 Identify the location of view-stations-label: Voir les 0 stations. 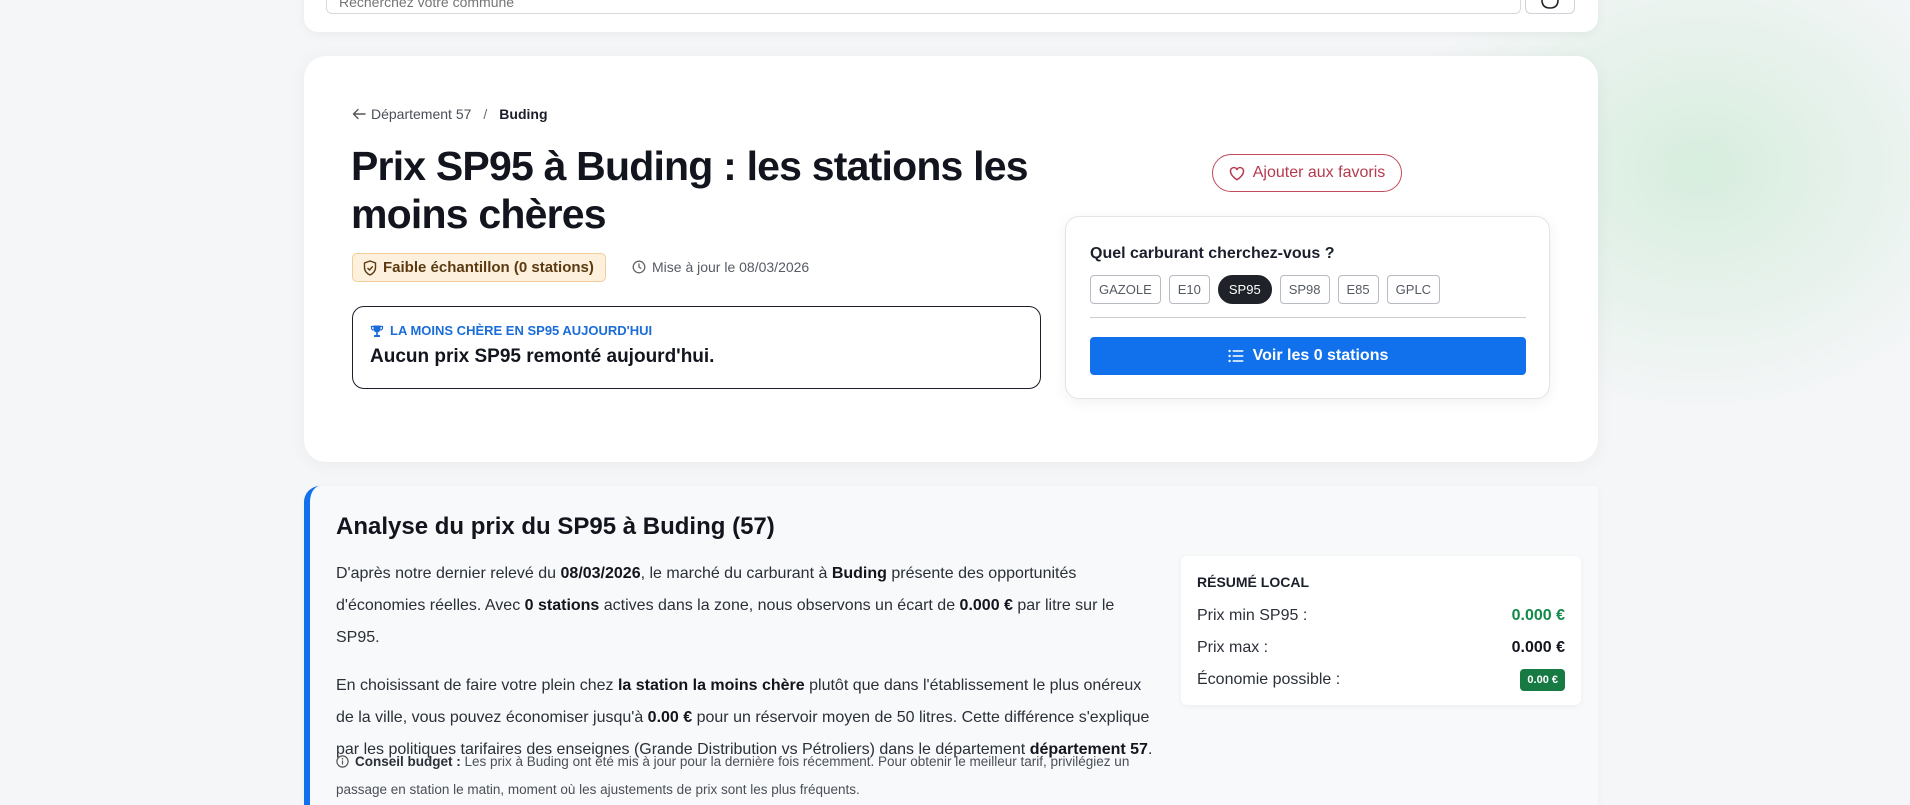
(1320, 355).